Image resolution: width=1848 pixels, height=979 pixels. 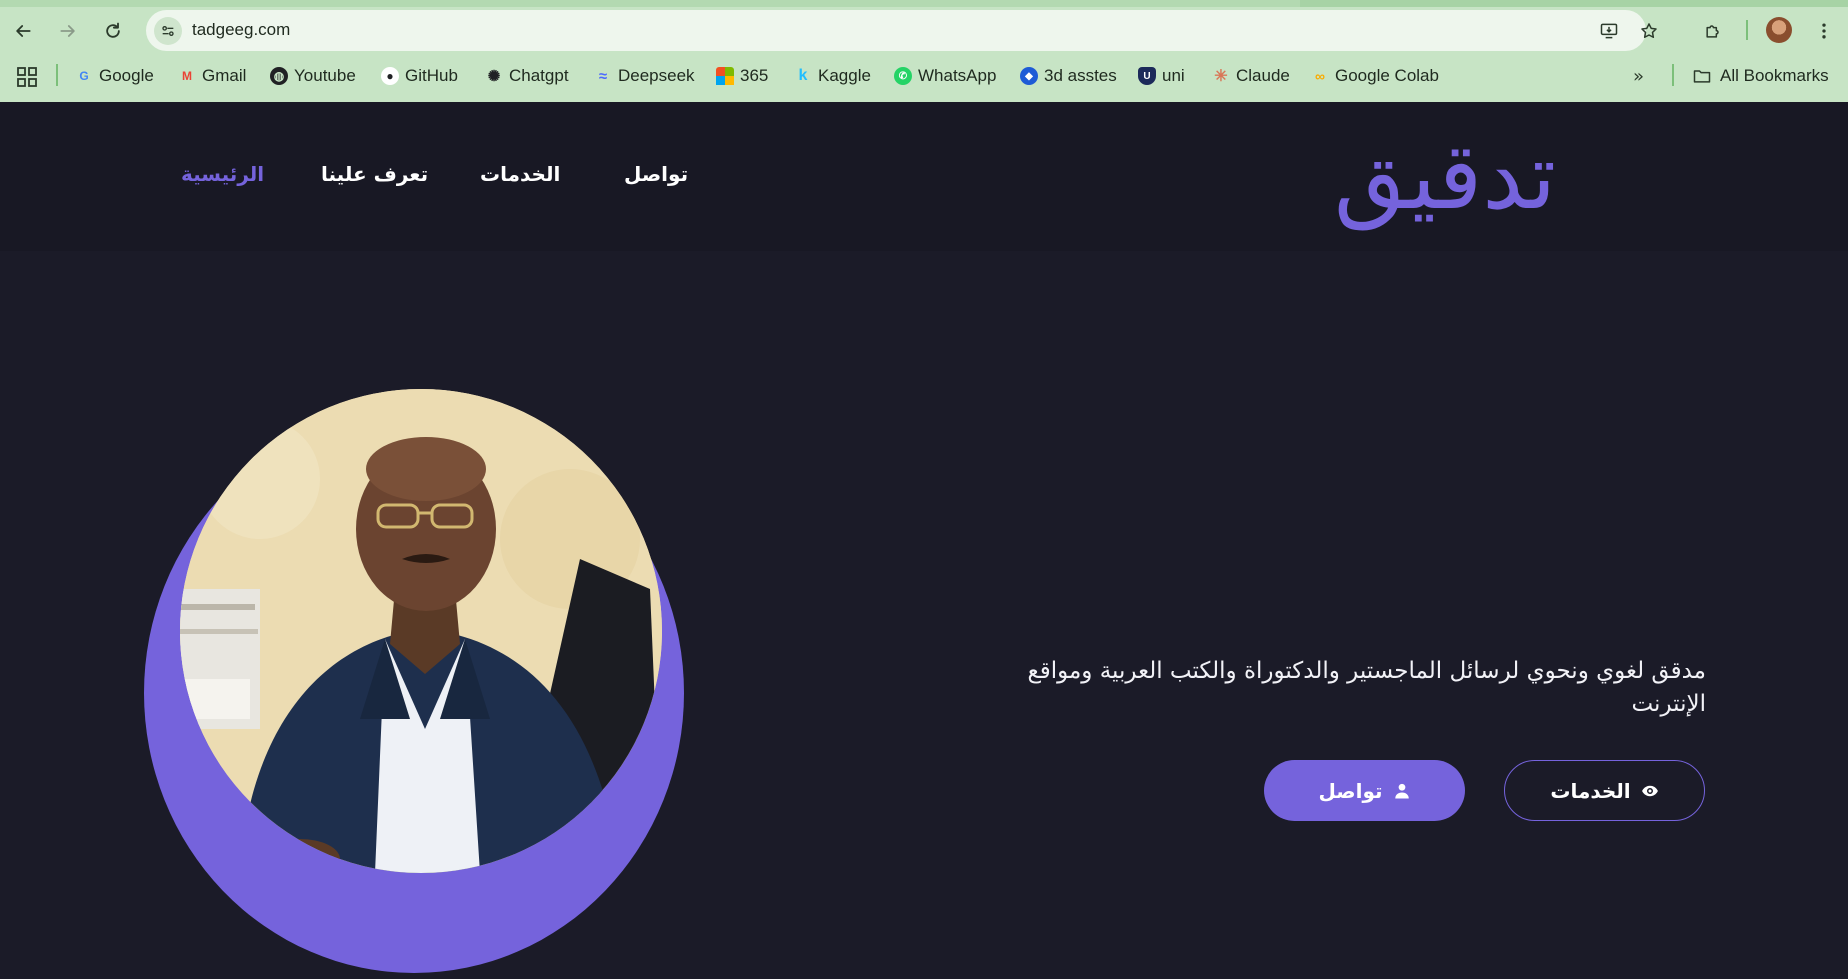 What do you see at coordinates (431, 75) in the screenshot?
I see `bookmark-label: GitHub` at bounding box center [431, 75].